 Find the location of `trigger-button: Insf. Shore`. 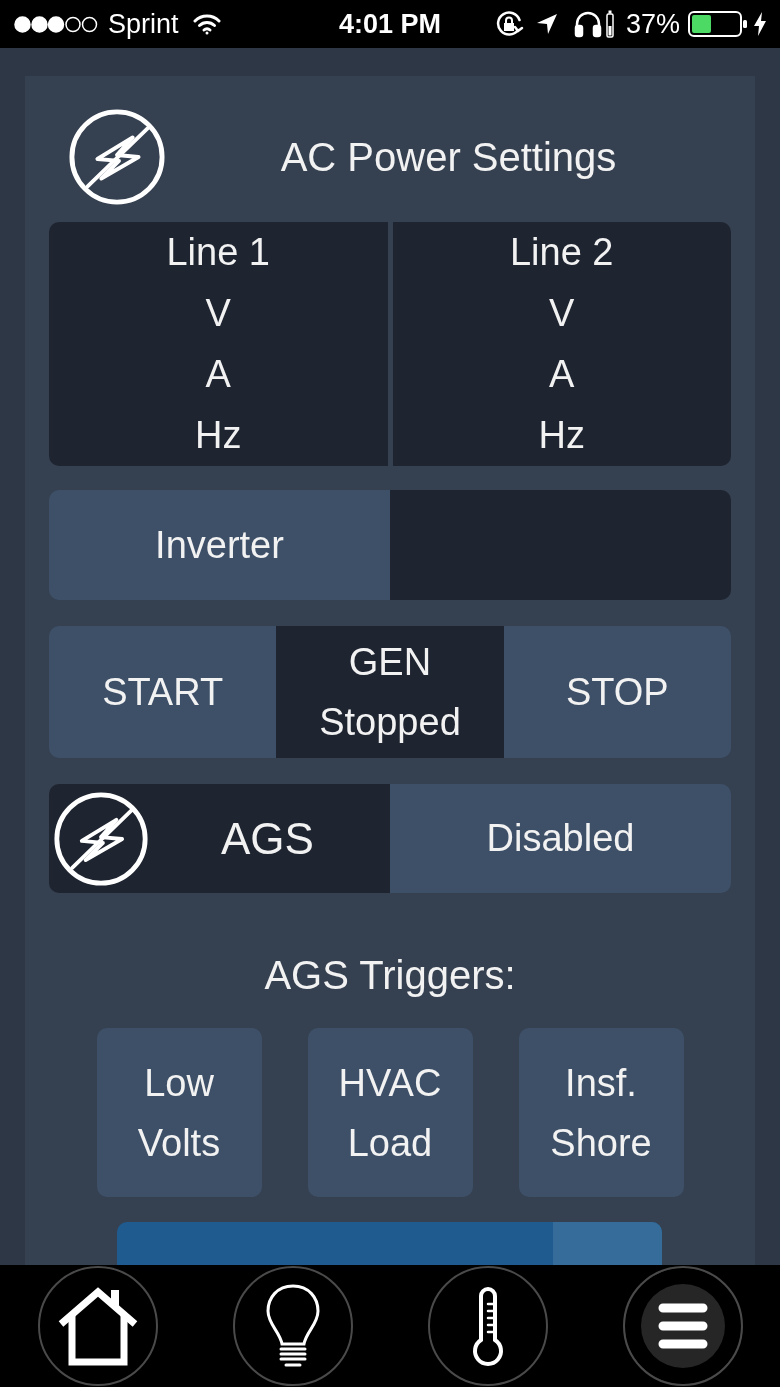

trigger-button: Insf. Shore is located at coordinates (601, 1112).